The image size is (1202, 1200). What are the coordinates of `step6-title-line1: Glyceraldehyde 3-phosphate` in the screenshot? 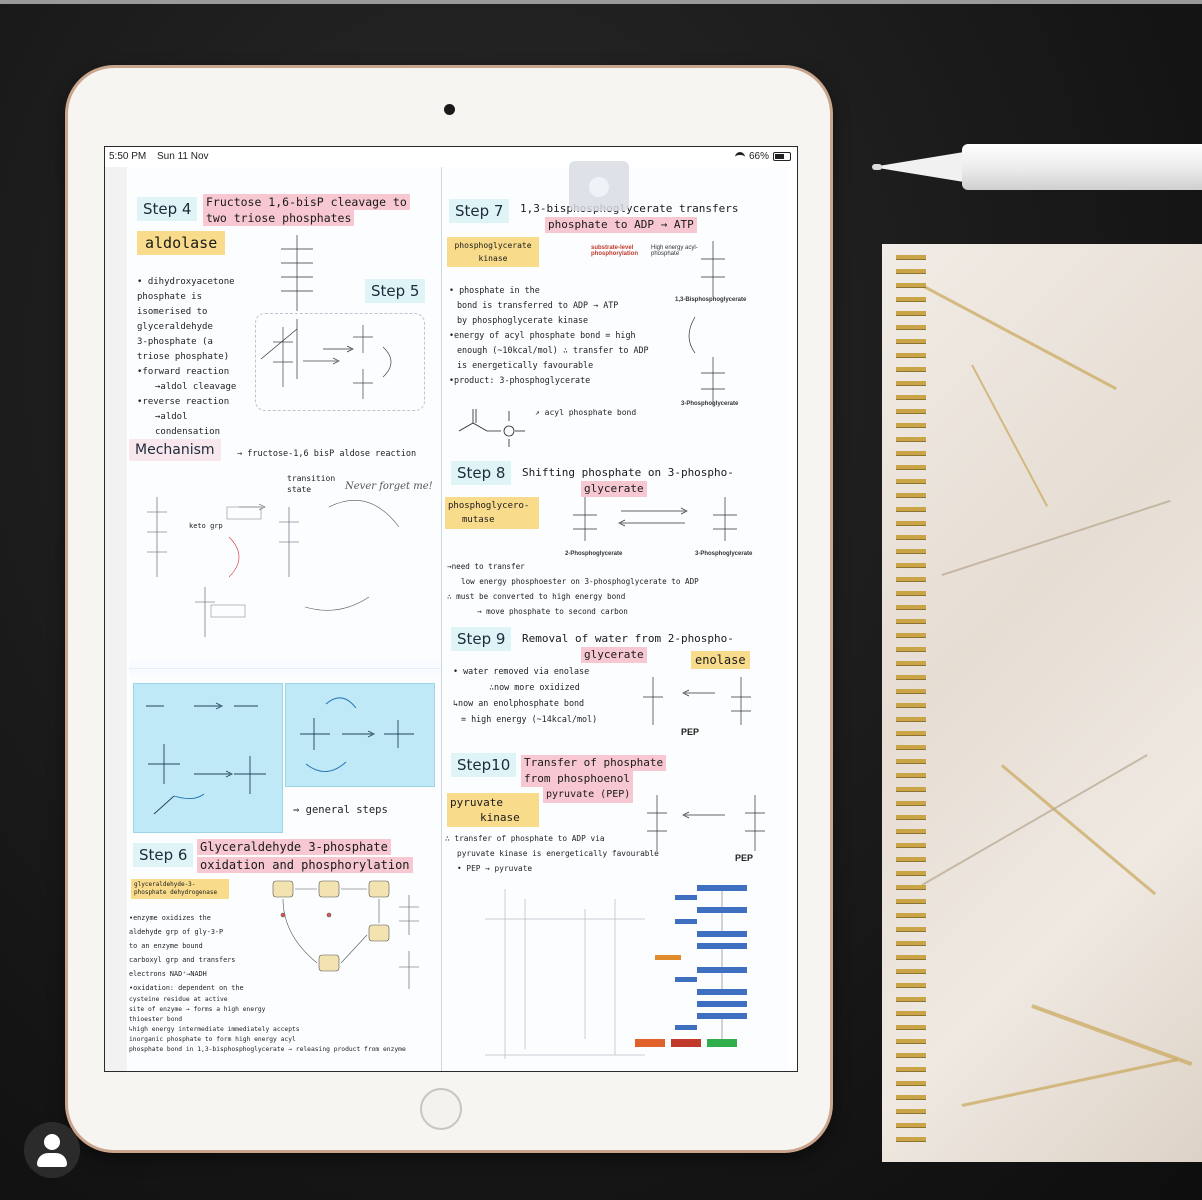 It's located at (294, 847).